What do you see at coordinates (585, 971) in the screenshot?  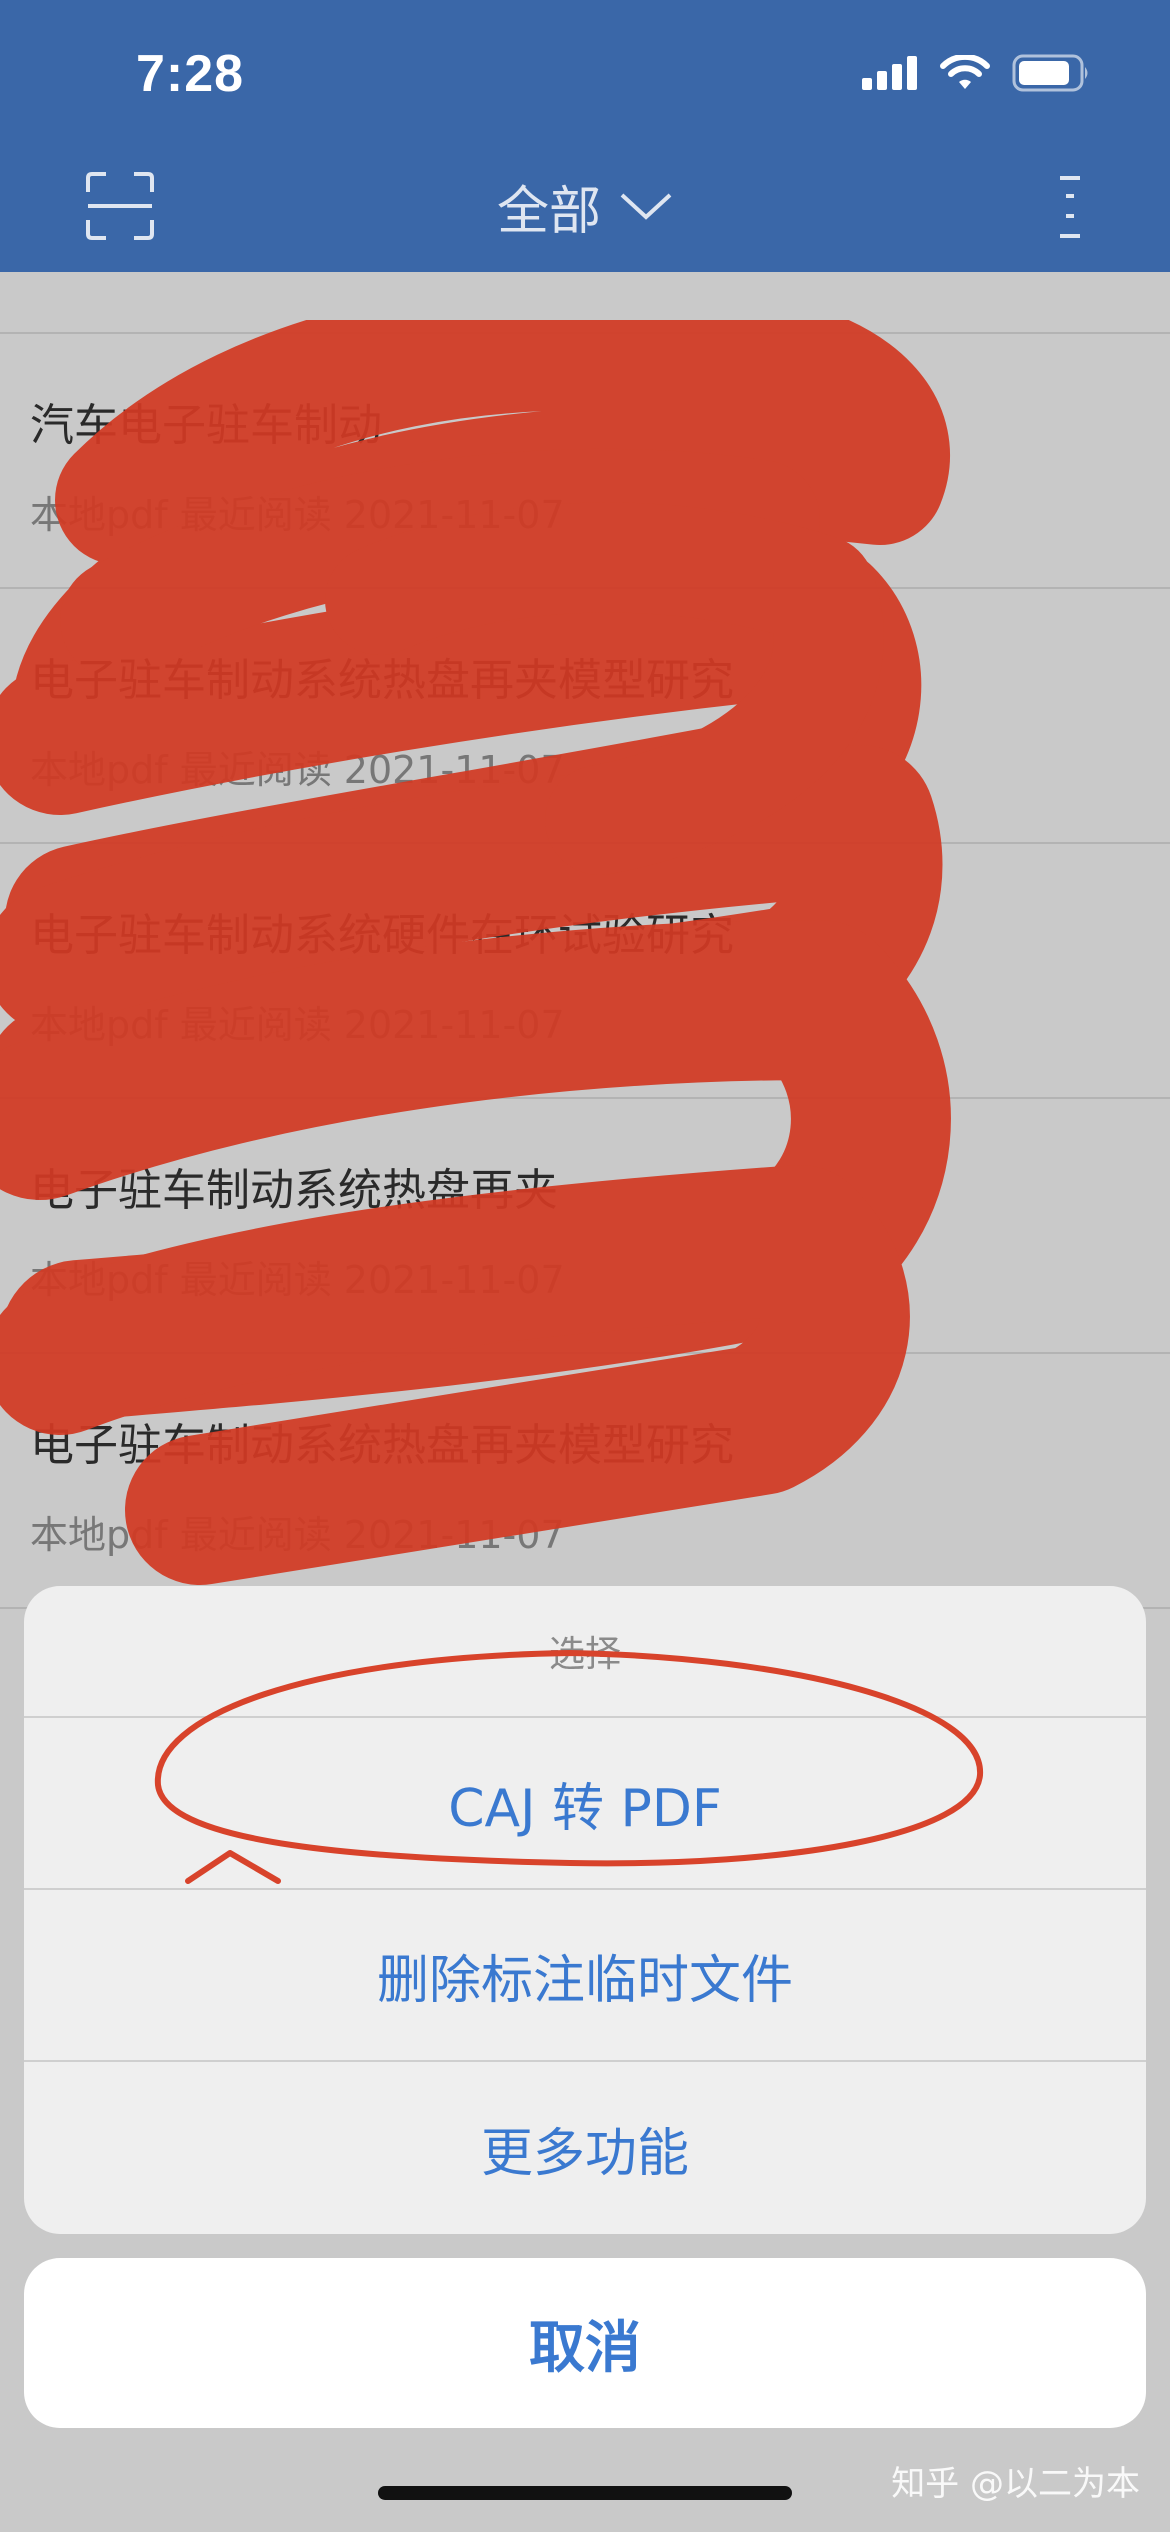 I see `list-item: 电子驻车制动系统硬件在环试验研究 本地pdf 最近阅读 2021-11-07` at bounding box center [585, 971].